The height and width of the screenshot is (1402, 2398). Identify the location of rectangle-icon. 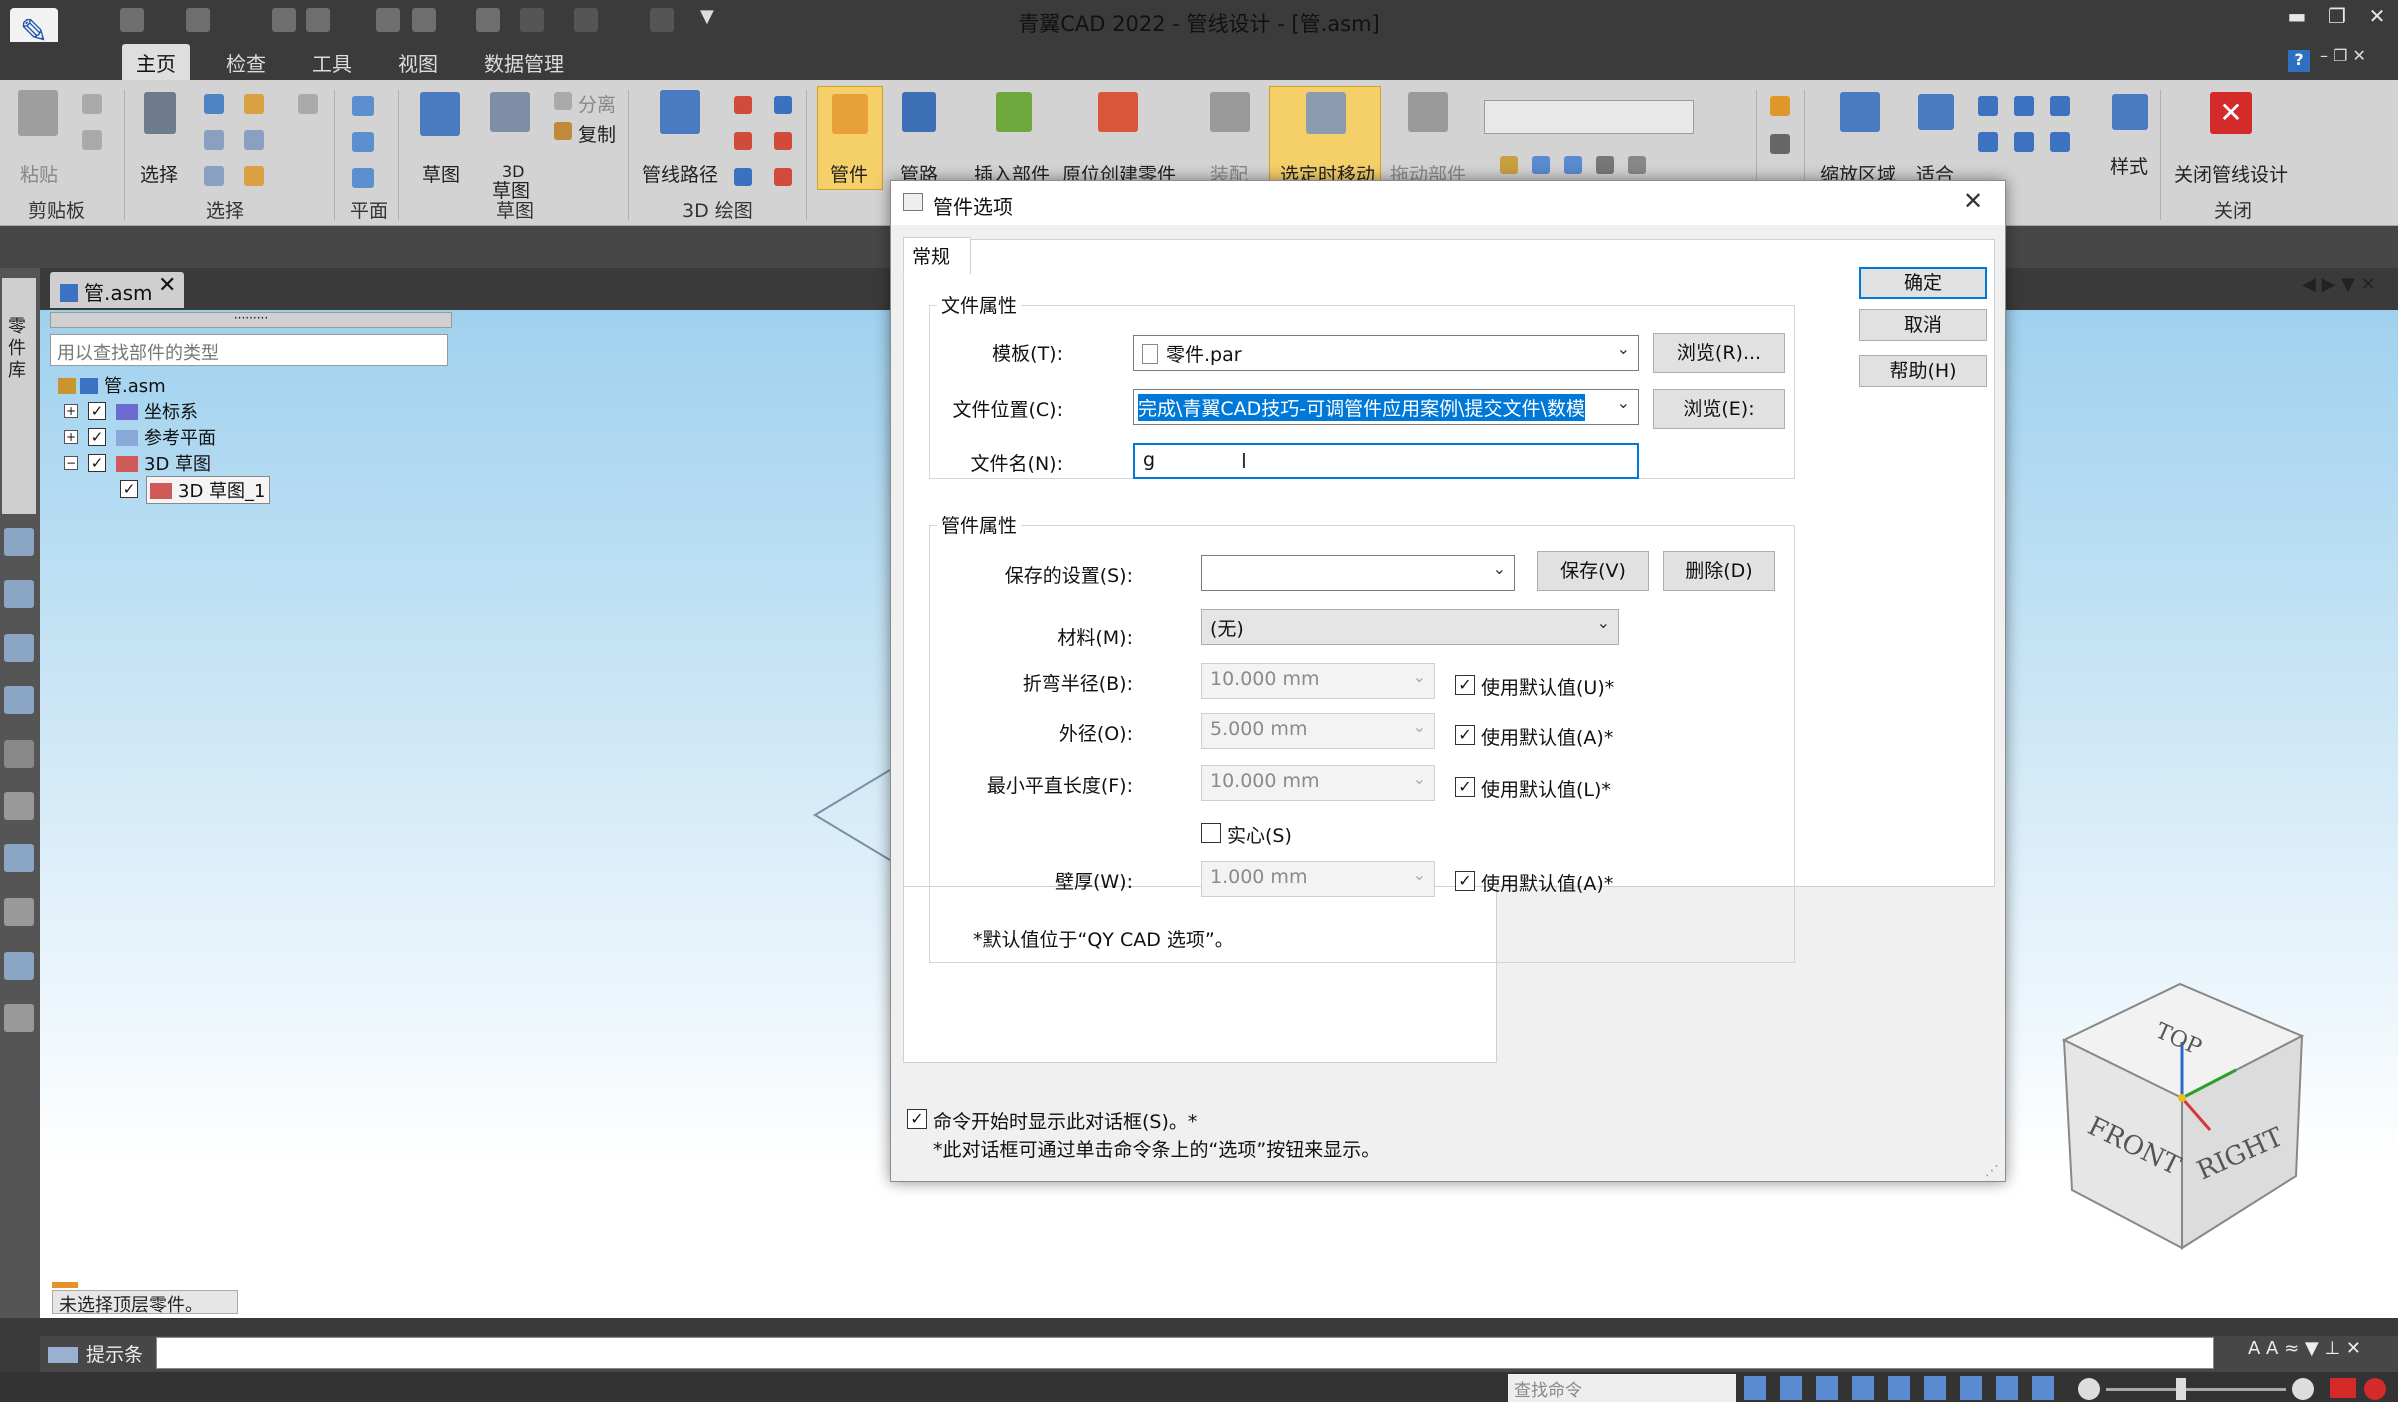
(743, 141).